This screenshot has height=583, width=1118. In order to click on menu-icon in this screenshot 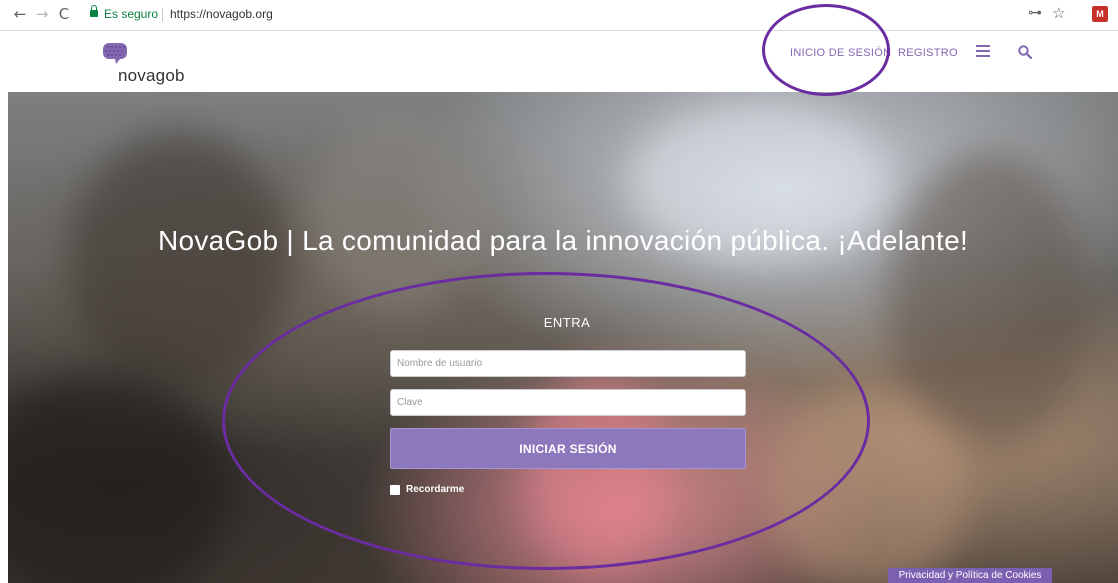, I will do `click(983, 51)`.